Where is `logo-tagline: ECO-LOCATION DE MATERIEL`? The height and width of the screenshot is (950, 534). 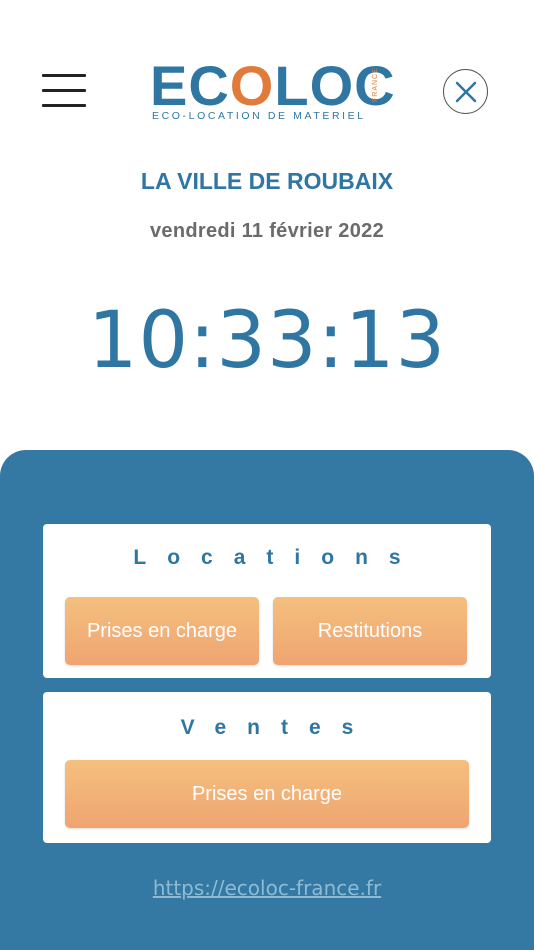 logo-tagline: ECO-LOCATION DE MATERIEL is located at coordinates (259, 116).